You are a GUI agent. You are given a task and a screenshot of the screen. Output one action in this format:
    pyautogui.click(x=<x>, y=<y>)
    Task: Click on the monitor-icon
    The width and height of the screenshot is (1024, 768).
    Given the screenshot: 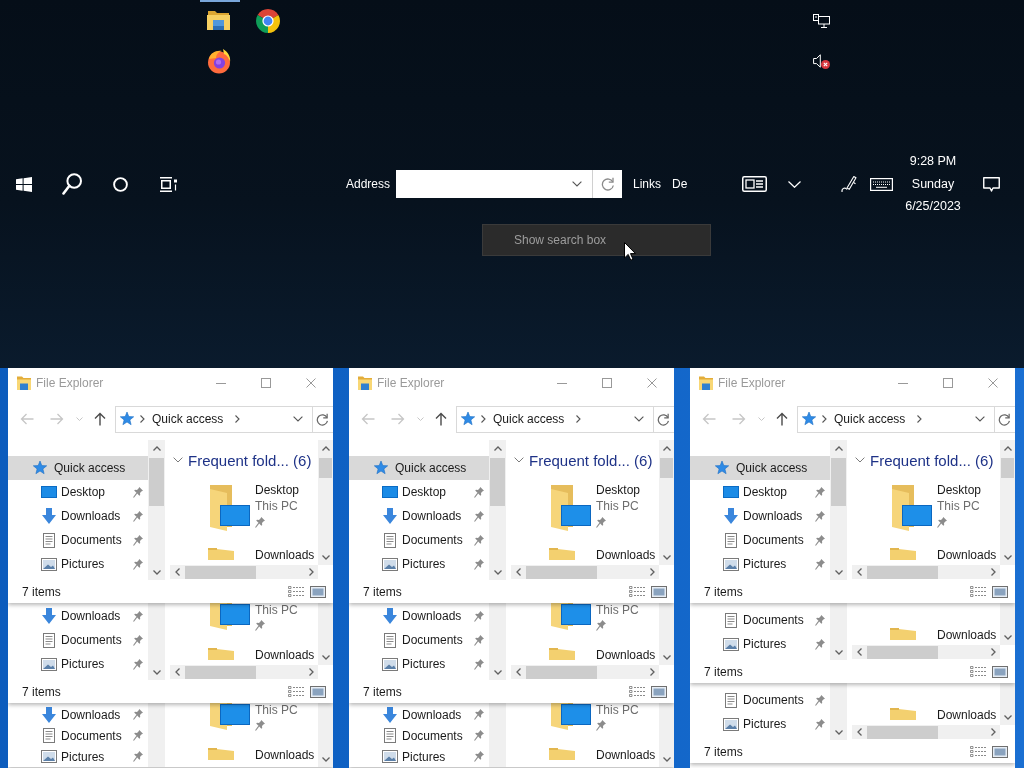 What is the action you would take?
    pyautogui.click(x=821, y=20)
    